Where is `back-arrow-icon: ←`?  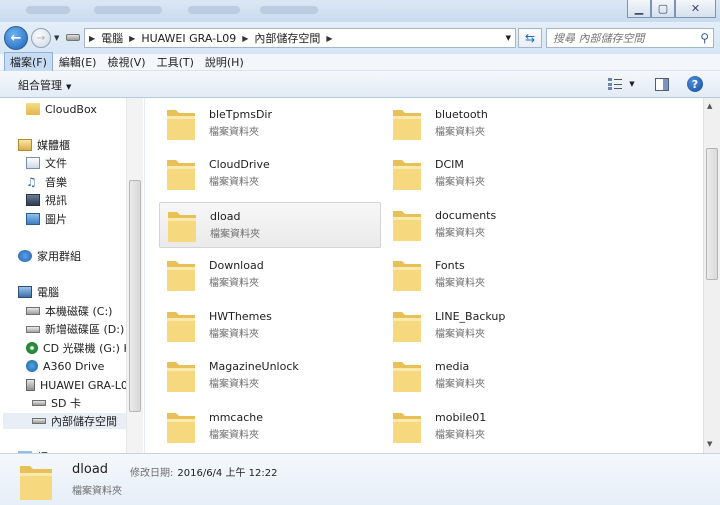 back-arrow-icon: ← is located at coordinates (16, 38).